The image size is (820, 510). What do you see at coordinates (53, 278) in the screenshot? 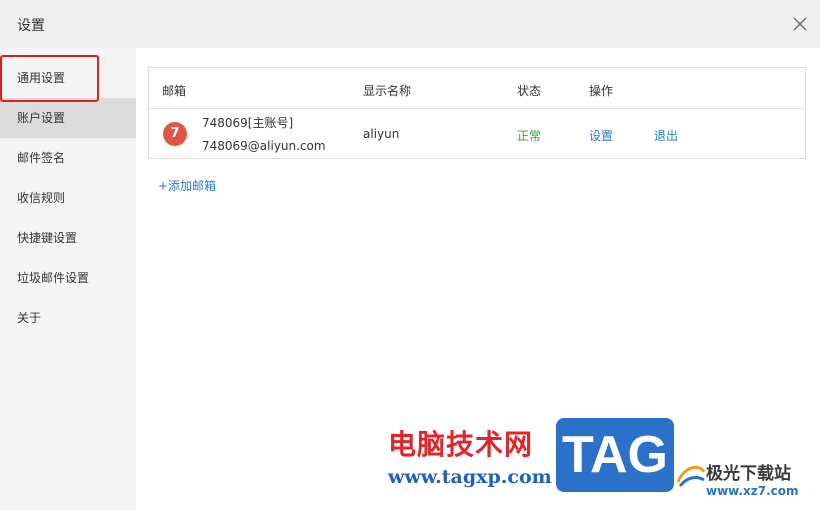
I see `sidebar-item-label: 垃圾邮件设置` at bounding box center [53, 278].